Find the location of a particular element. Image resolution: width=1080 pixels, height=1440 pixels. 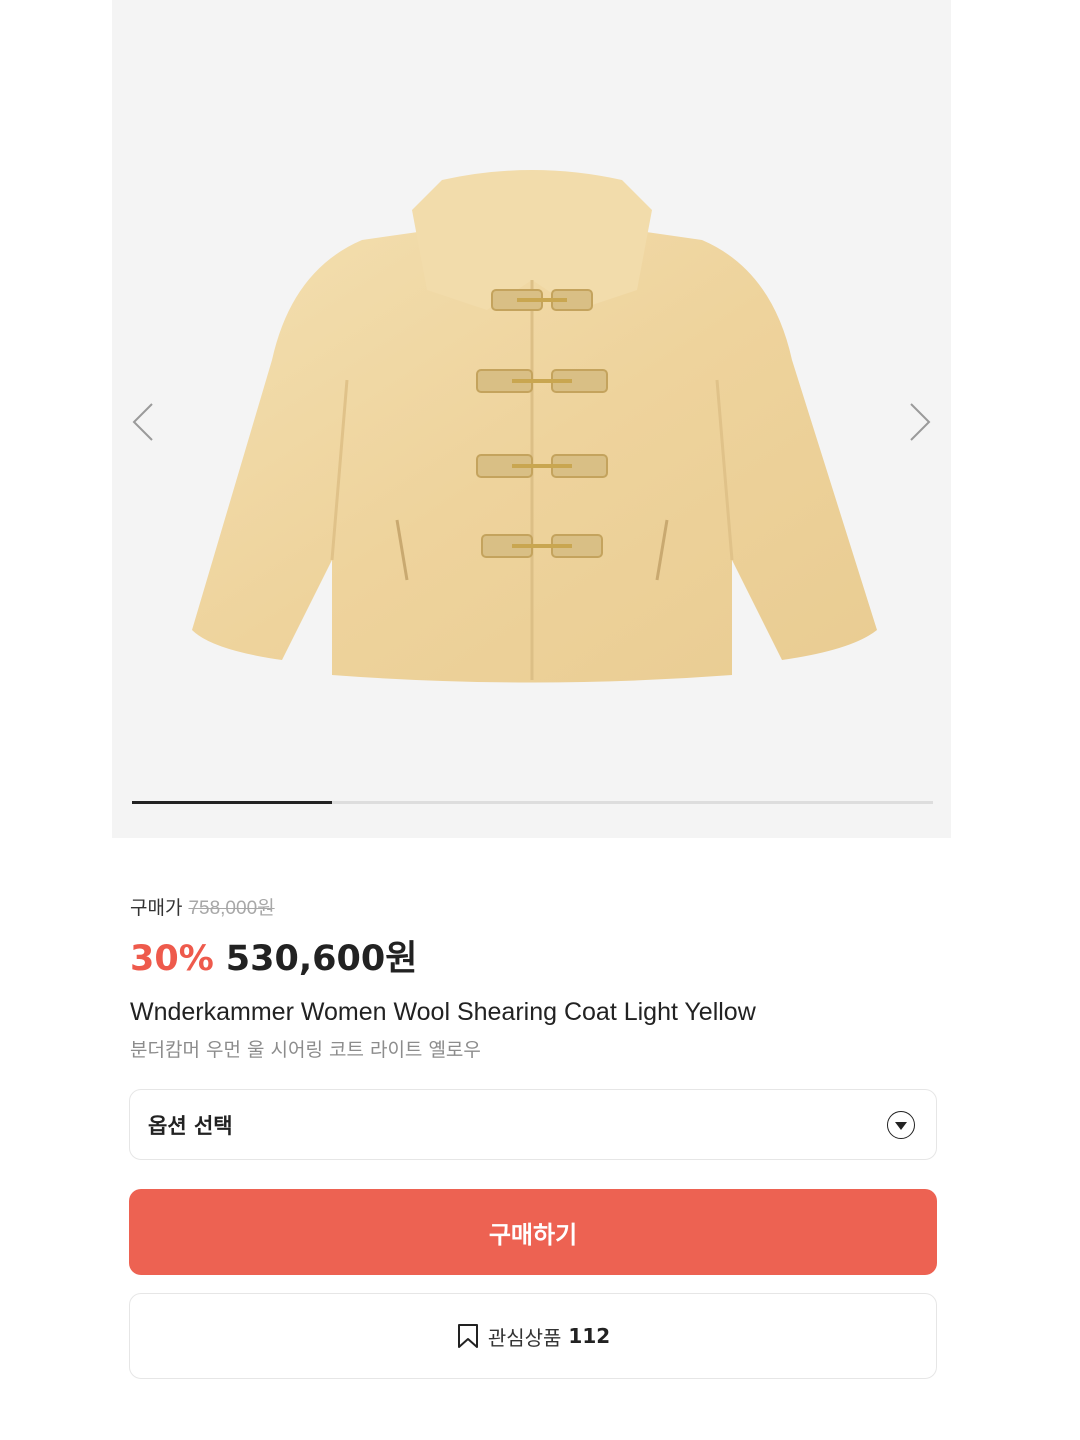

buy-button: 구매하기 is located at coordinates (533, 1232).